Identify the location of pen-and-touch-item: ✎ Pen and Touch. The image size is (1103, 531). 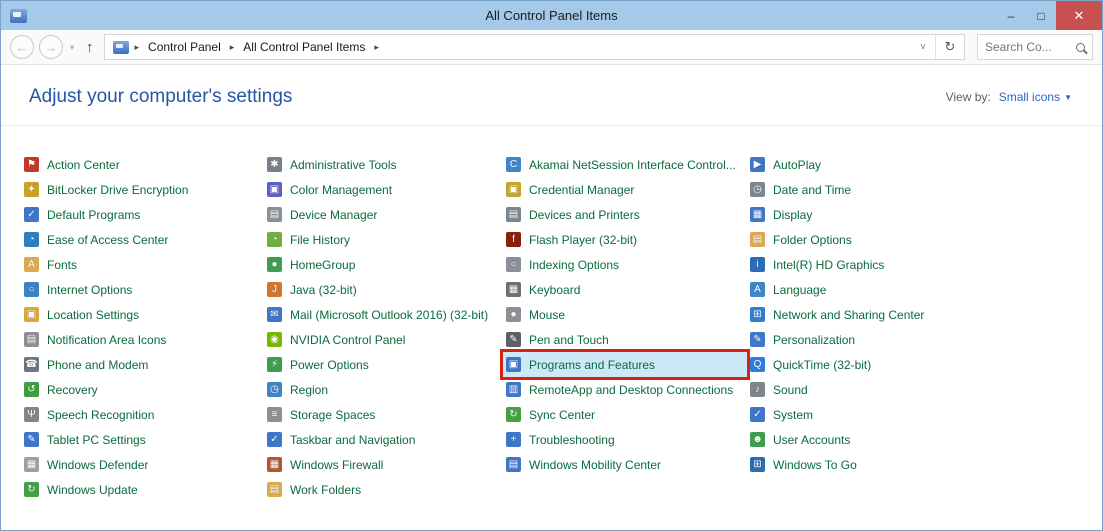
(625, 339).